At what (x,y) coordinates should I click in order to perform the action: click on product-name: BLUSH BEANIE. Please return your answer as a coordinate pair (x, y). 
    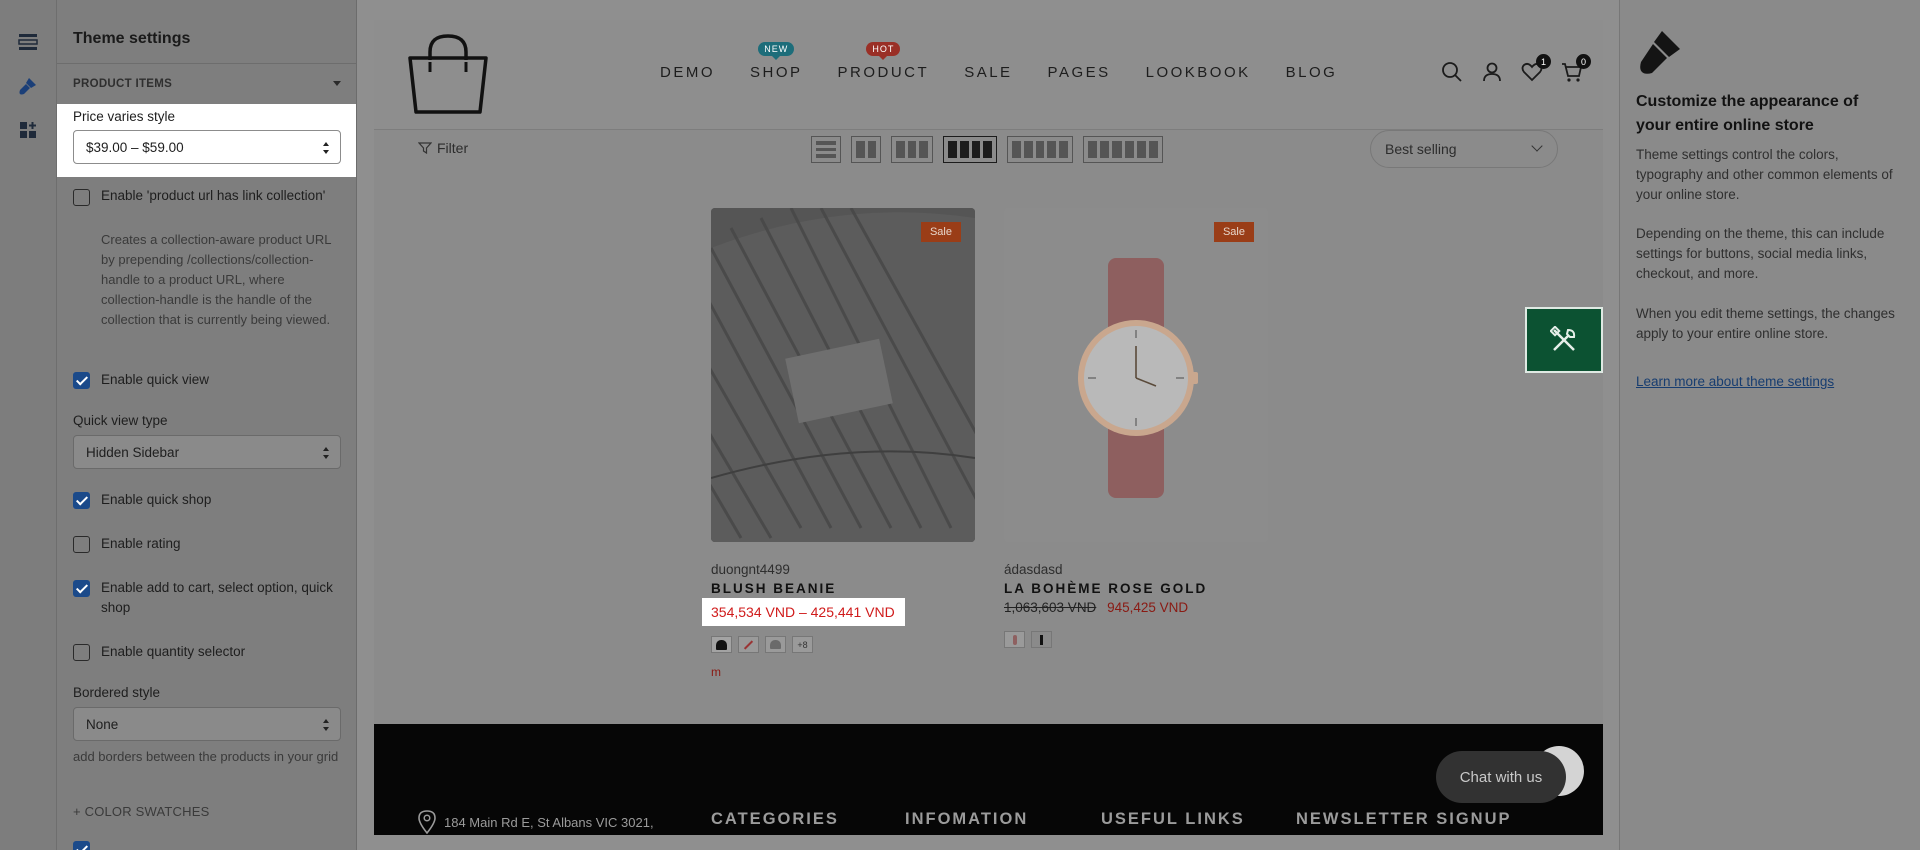
    Looking at the image, I should click on (843, 588).